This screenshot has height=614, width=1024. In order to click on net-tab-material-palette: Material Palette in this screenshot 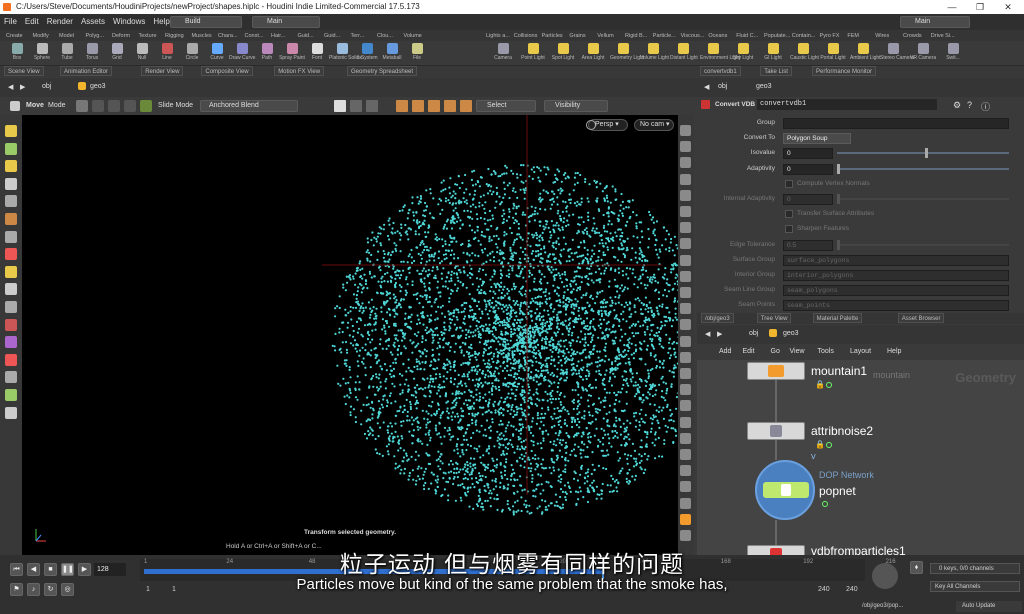, I will do `click(837, 318)`.